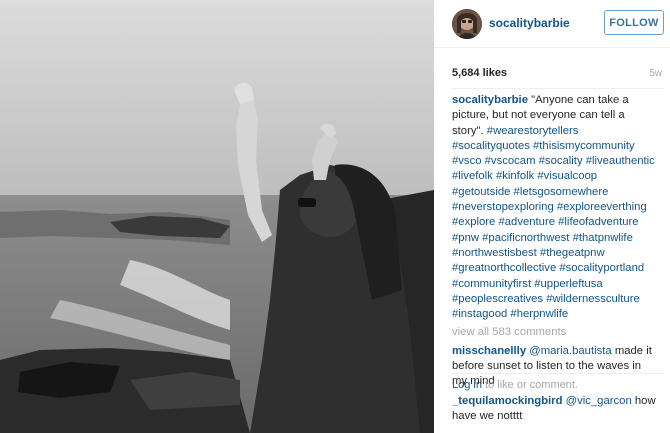  Describe the element at coordinates (634, 22) in the screenshot. I see `follow-button: FOLLOW` at that location.